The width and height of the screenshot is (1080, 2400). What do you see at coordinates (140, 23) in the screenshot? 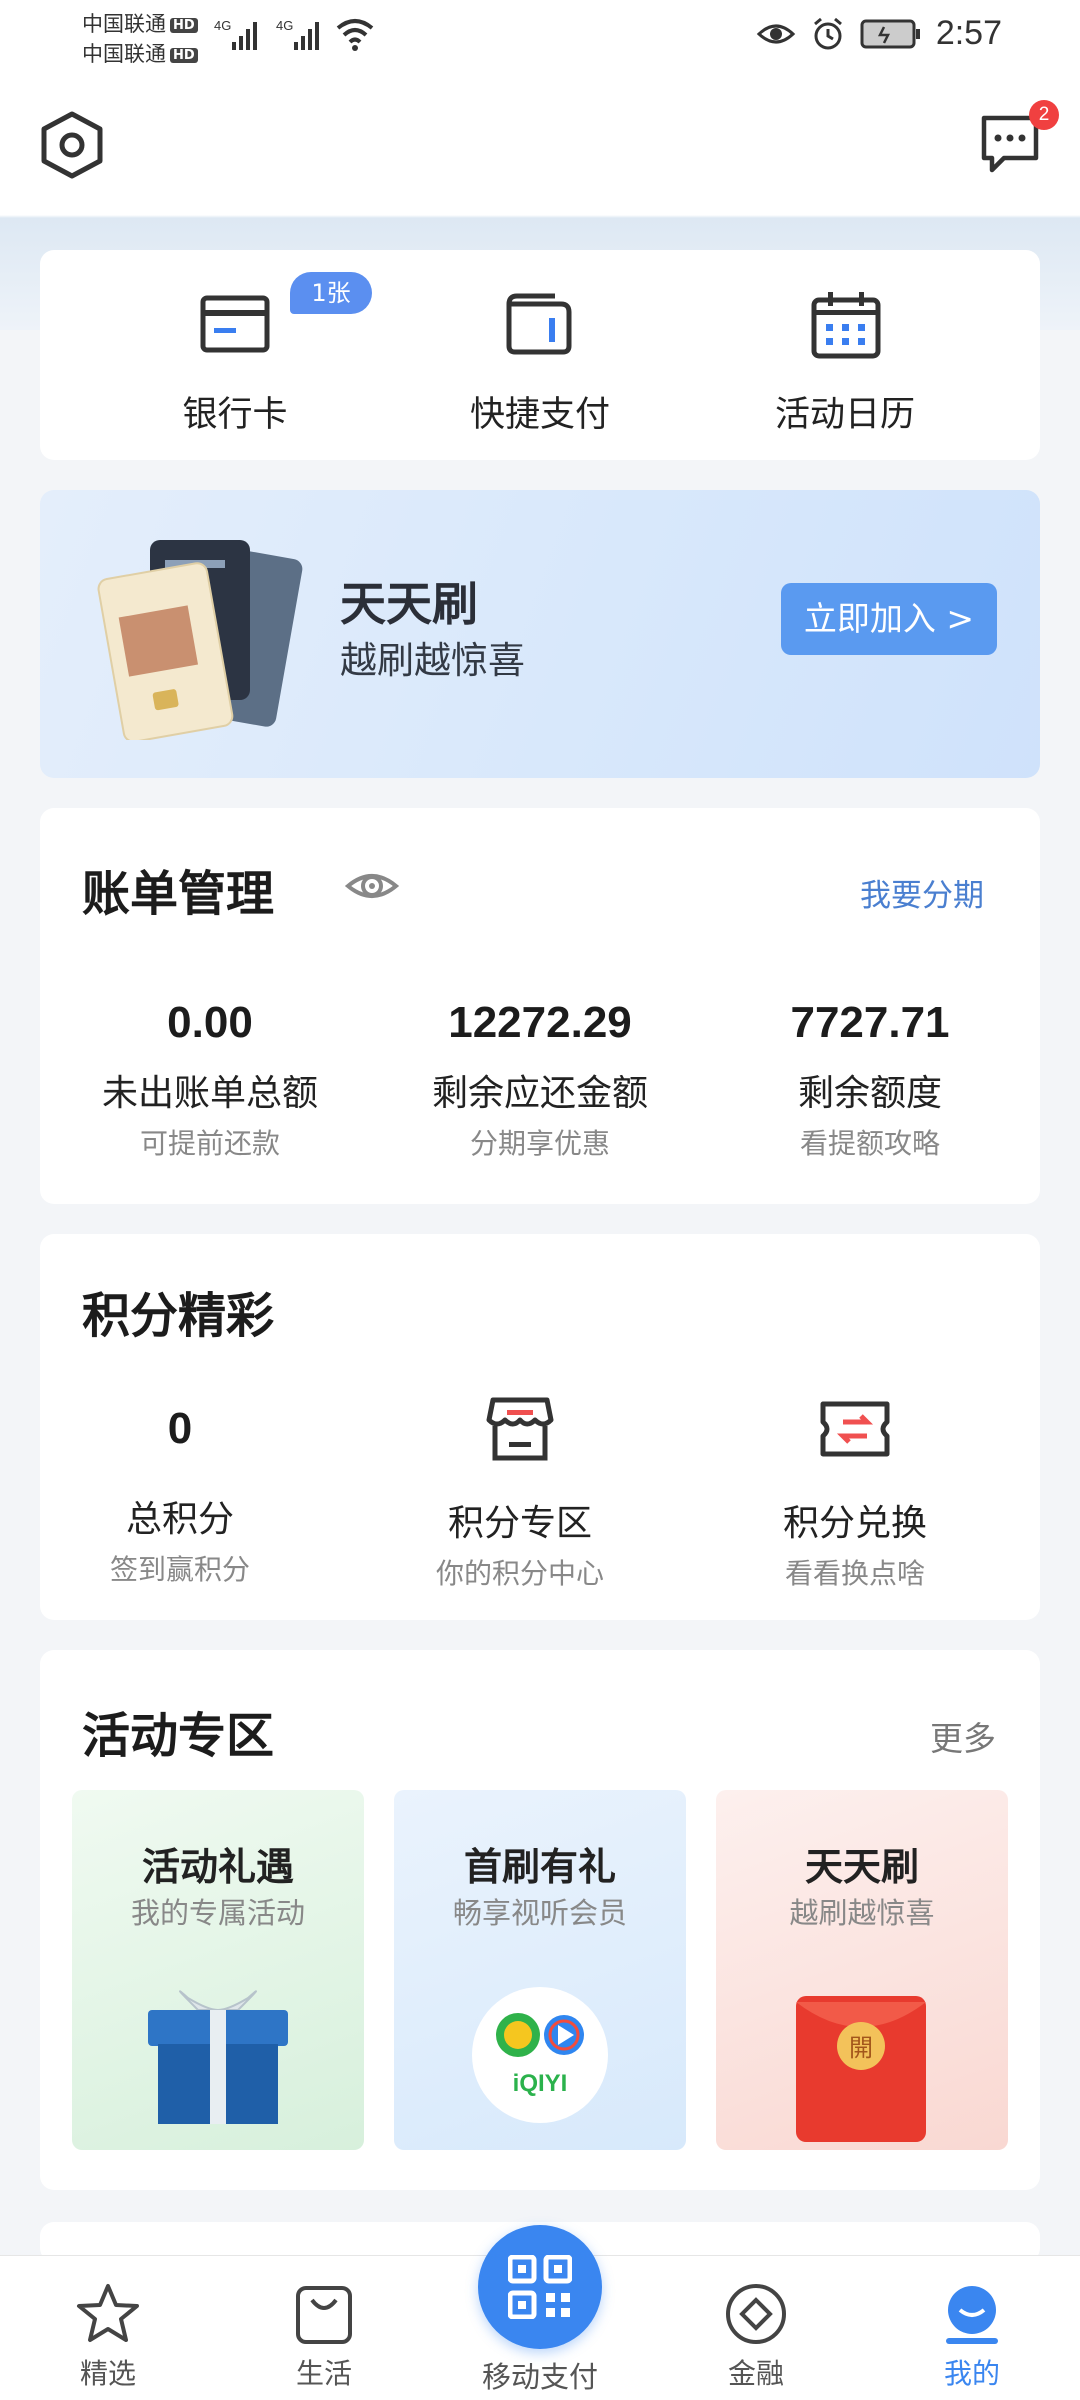
I see `carrier-1: 中国联通 HD` at bounding box center [140, 23].